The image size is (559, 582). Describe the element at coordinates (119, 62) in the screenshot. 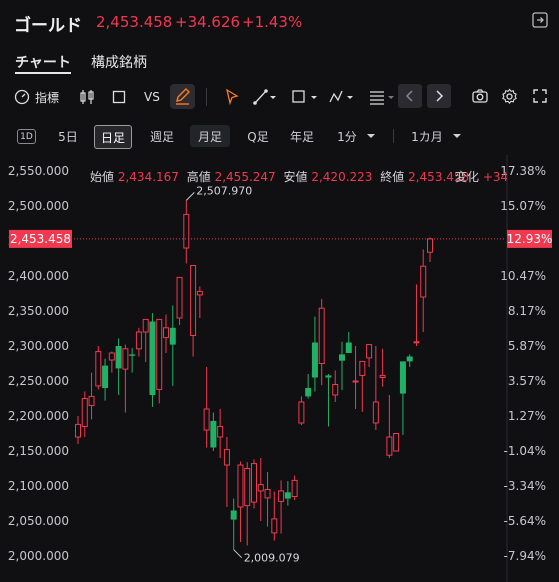

I see `tab-constituents: 構成銘柄` at that location.